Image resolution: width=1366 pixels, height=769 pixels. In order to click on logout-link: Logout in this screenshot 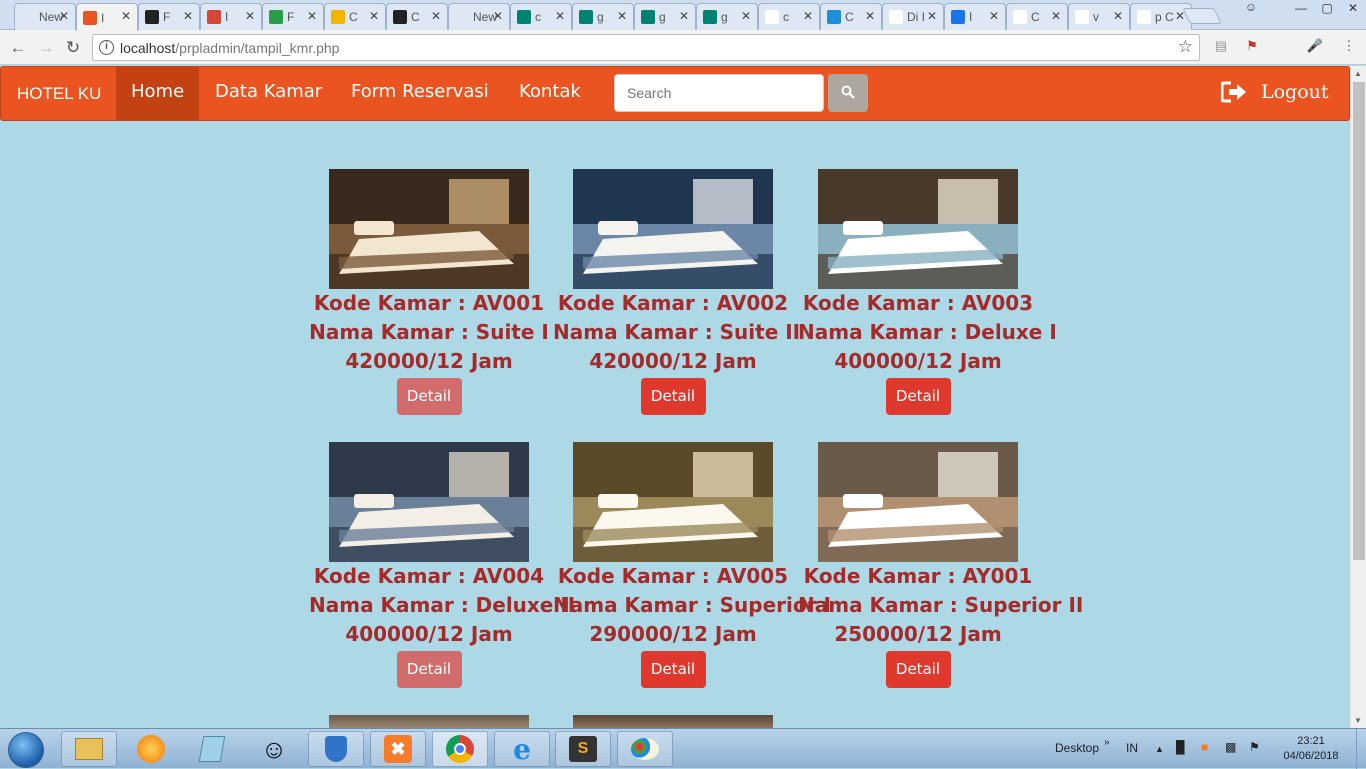, I will do `click(1275, 92)`.